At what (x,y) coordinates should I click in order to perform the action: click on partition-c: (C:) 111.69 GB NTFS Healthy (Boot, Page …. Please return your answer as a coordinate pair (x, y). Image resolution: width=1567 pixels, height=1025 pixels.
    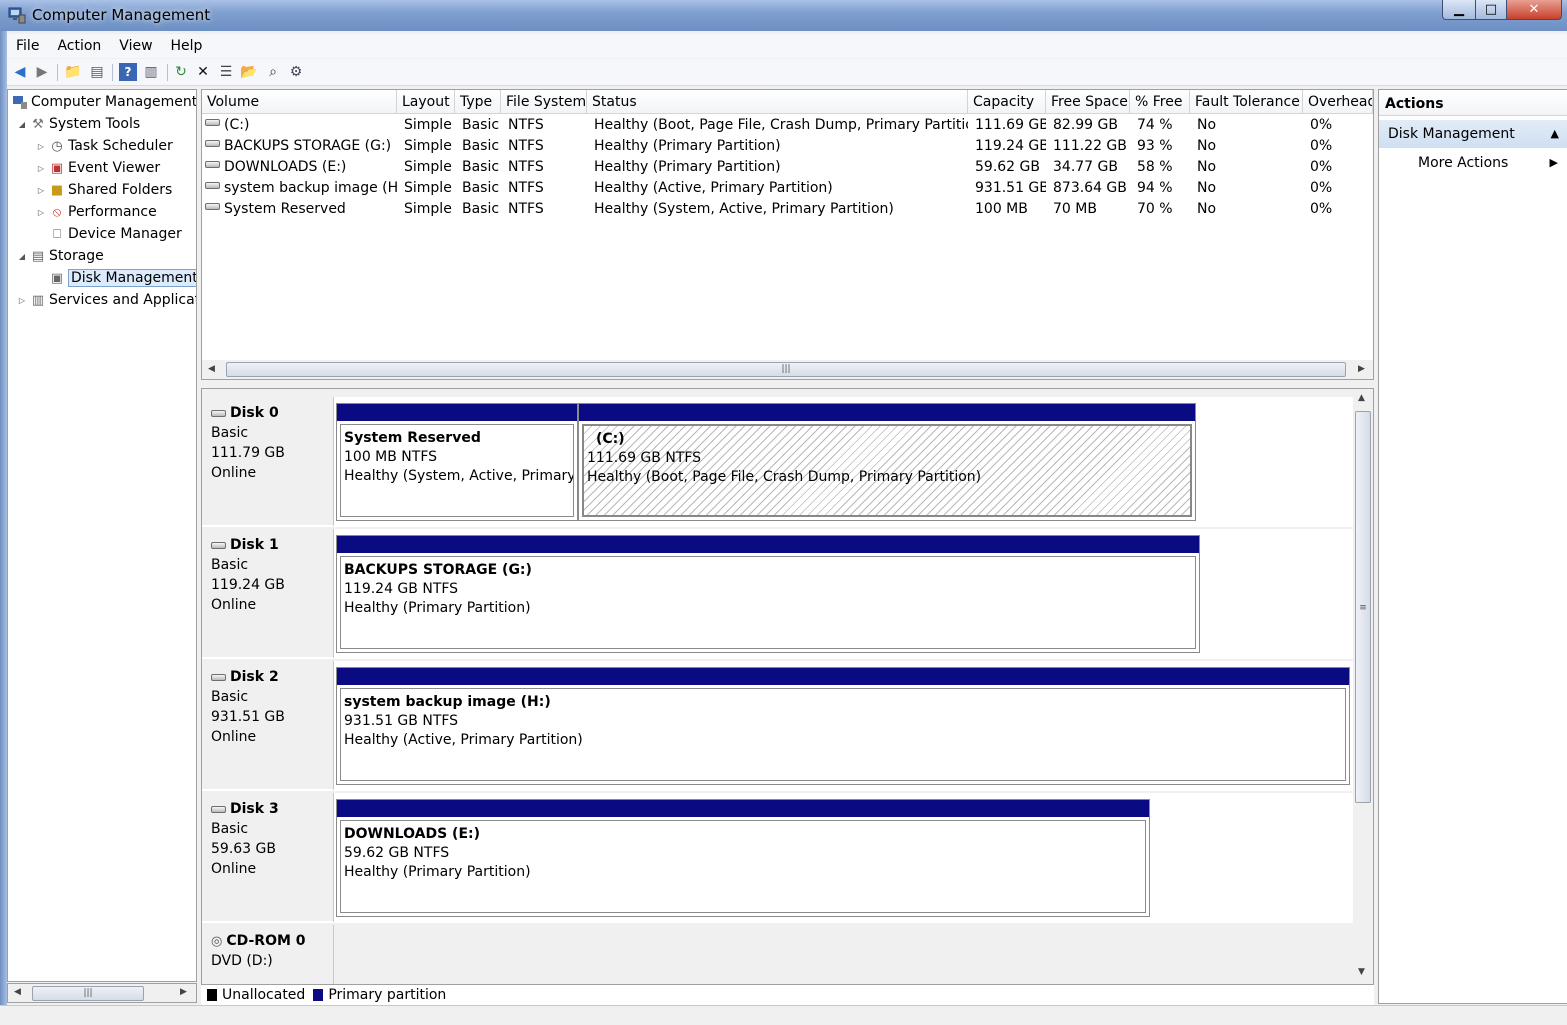
    Looking at the image, I should click on (887, 462).